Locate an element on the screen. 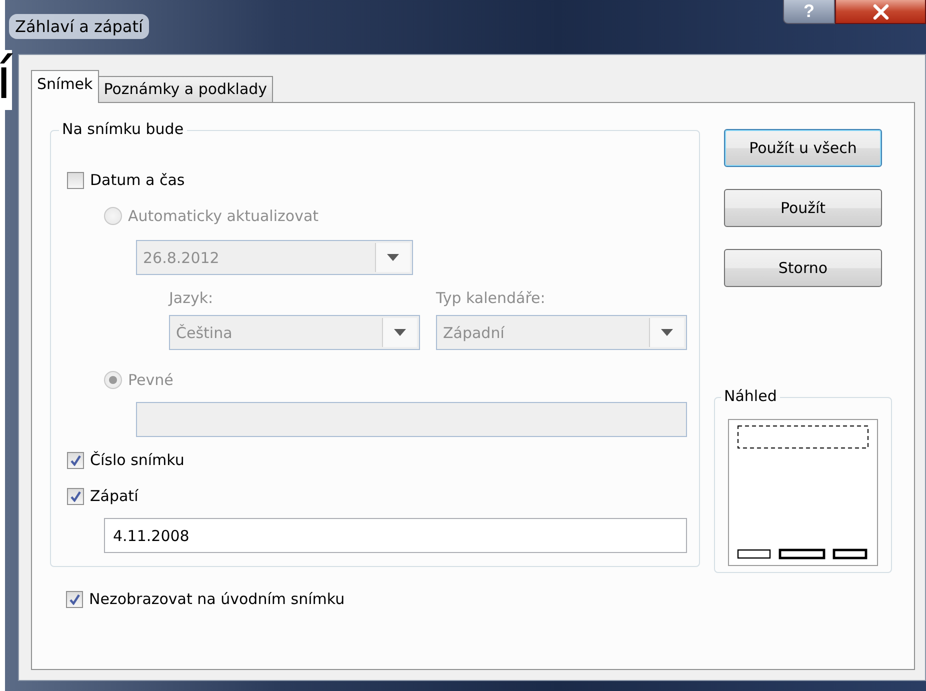 The height and width of the screenshot is (691, 926). checkbox-label: Datum a čas is located at coordinates (137, 180).